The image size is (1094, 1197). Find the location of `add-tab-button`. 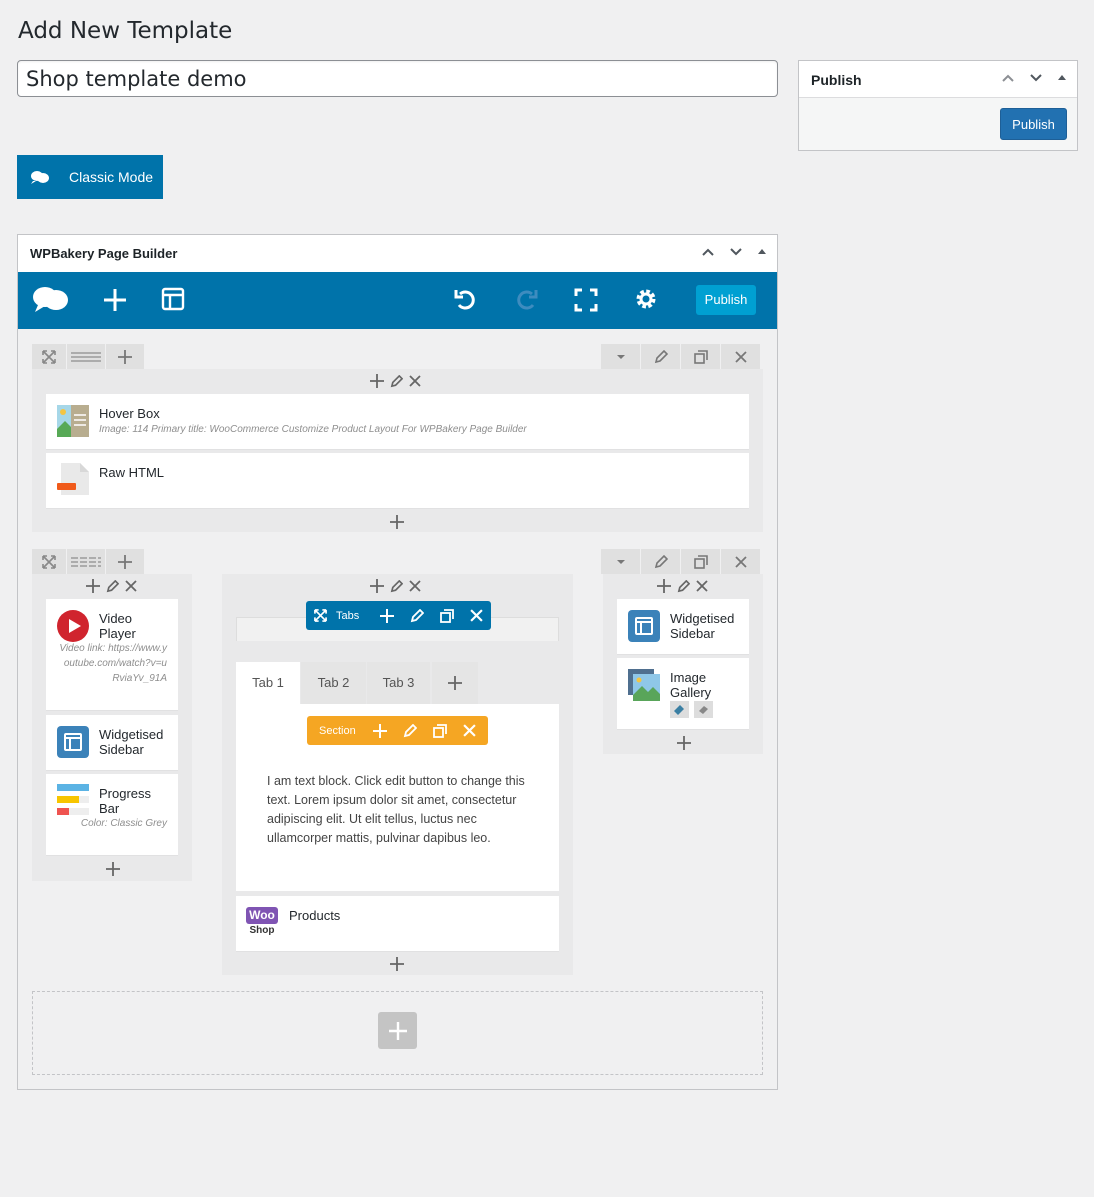

add-tab-button is located at coordinates (455, 683).